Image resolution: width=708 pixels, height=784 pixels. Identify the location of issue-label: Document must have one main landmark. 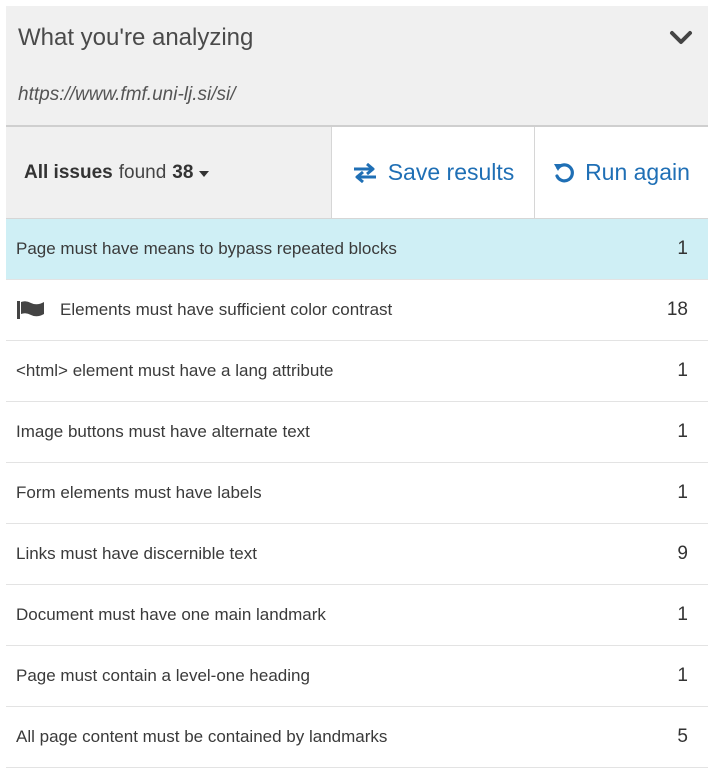
(171, 614).